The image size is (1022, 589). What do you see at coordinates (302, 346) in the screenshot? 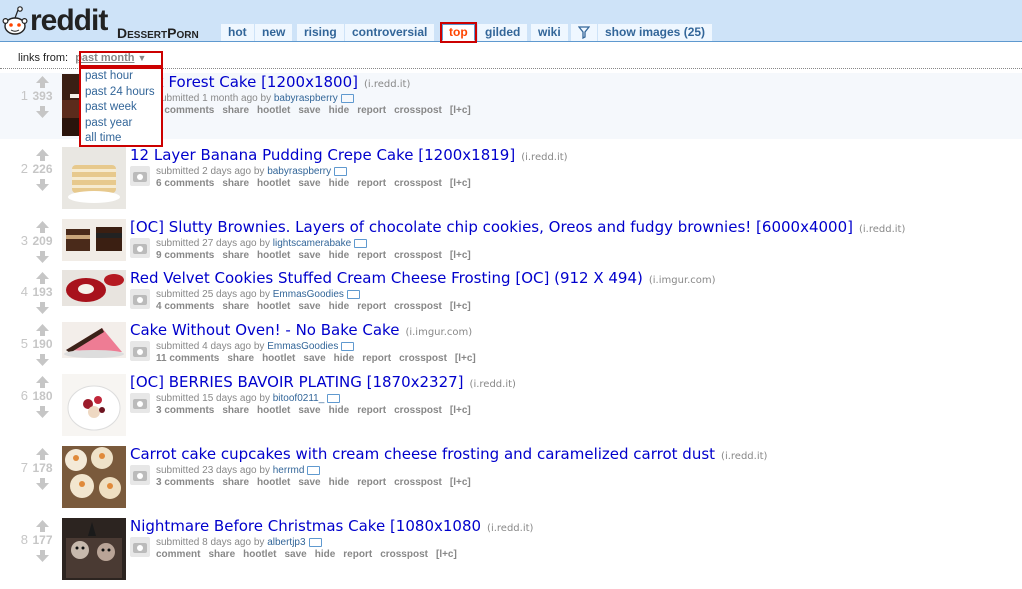
I see `post-author: EmmasGoodies` at bounding box center [302, 346].